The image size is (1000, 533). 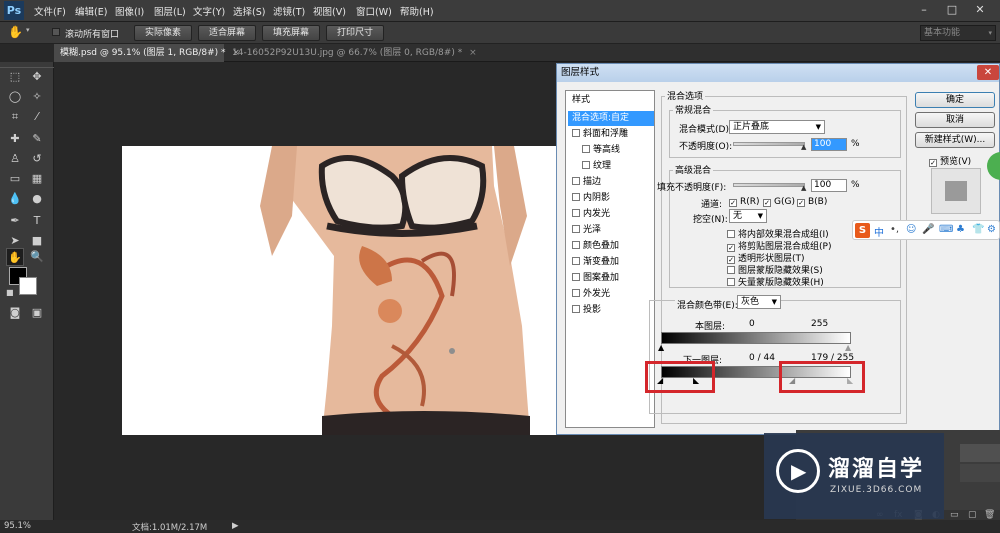 What do you see at coordinates (950, 160) in the screenshot?
I see `preview-checkbox: ✓ 预览(V)` at bounding box center [950, 160].